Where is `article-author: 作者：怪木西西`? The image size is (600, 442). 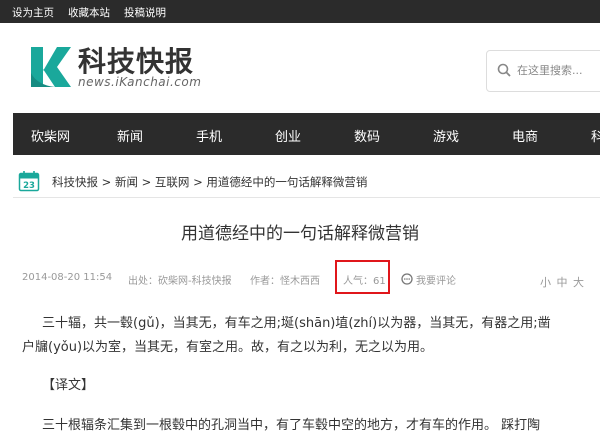
article-author: 作者：怪木西西 is located at coordinates (285, 281).